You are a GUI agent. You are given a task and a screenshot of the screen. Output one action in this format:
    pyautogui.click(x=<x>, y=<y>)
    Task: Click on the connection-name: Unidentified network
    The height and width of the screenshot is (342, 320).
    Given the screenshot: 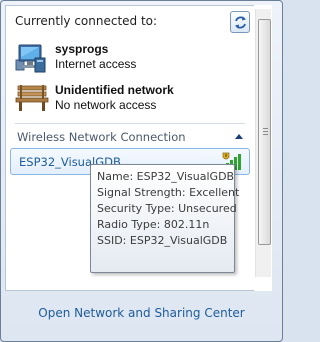 What is the action you would take?
    pyautogui.click(x=114, y=90)
    